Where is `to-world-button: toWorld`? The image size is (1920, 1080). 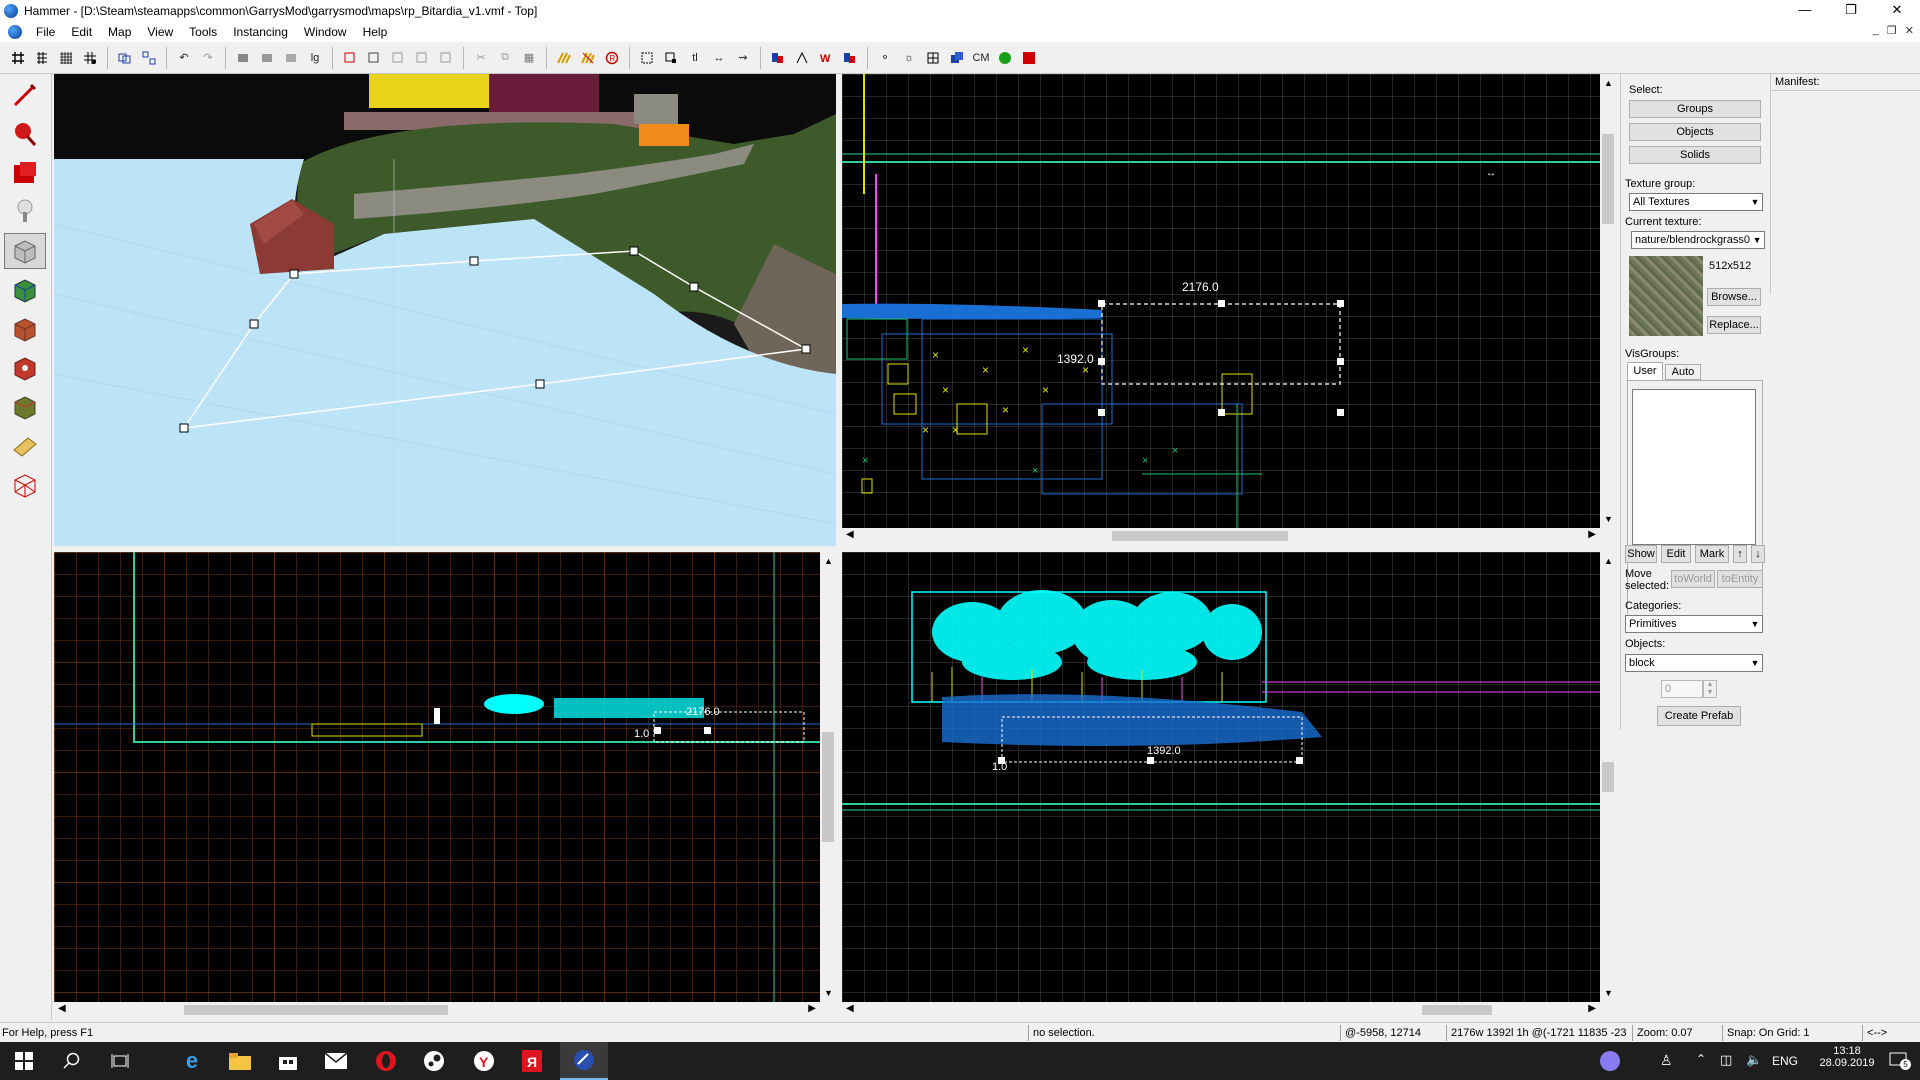
to-world-button: toWorld is located at coordinates (1693, 579).